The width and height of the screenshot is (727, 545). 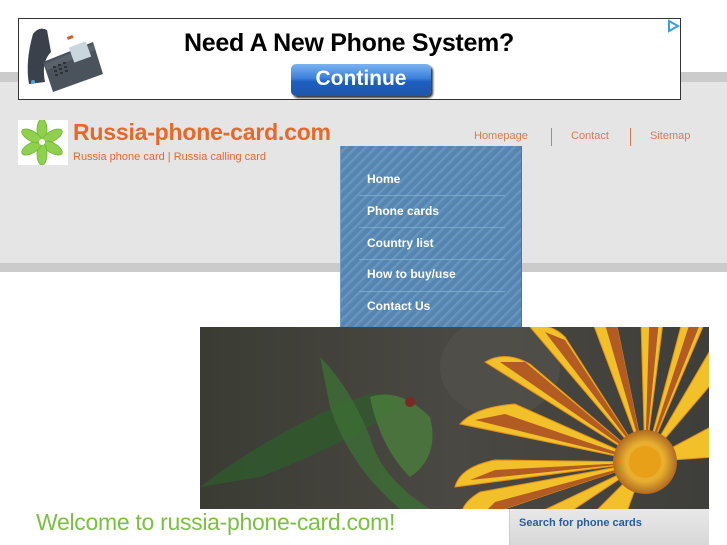 I want to click on top-link-homepage: Homepage, so click(x=501, y=136).